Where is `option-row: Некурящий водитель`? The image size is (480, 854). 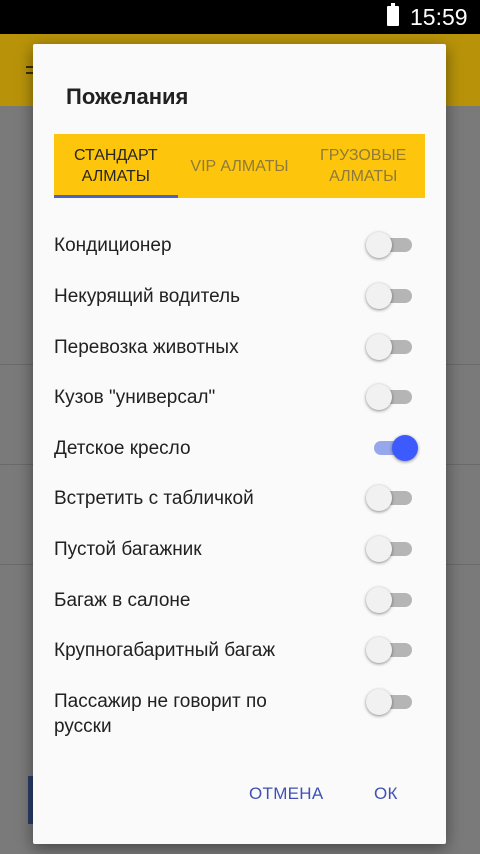
option-row: Некурящий водитель is located at coordinates (239, 296).